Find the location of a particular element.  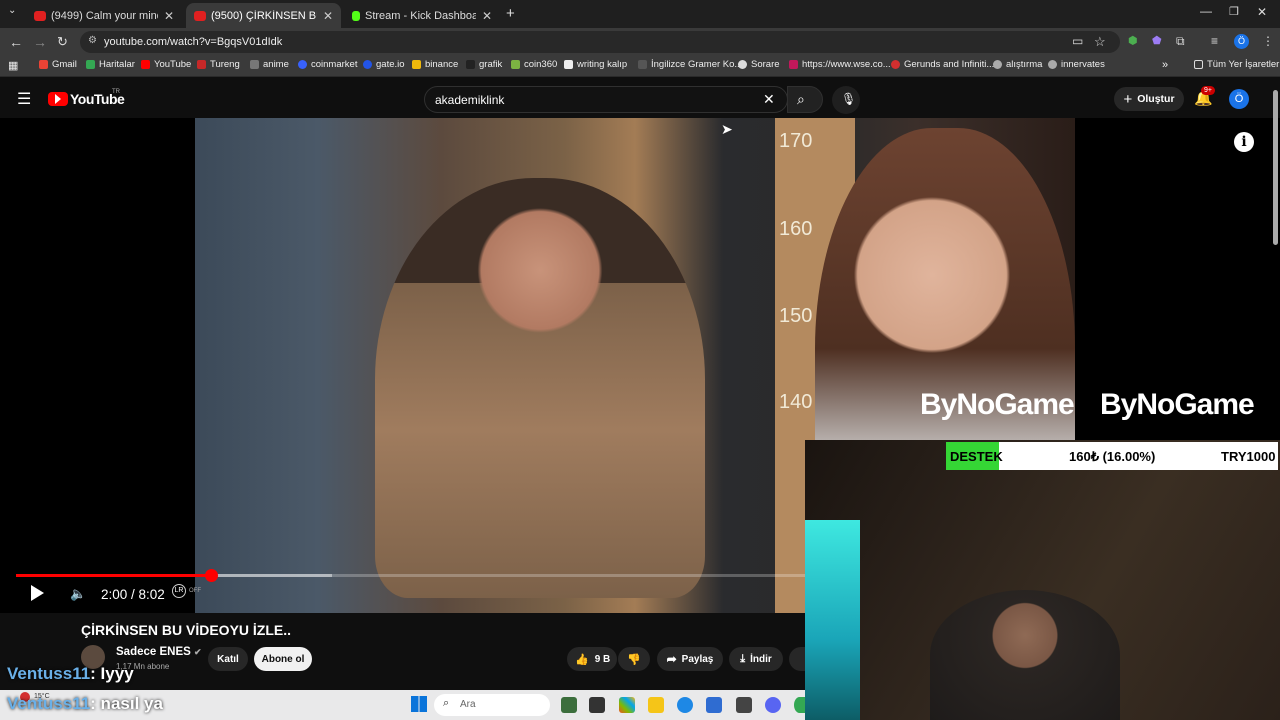

notification-badge: 9+ is located at coordinates (1208, 90).